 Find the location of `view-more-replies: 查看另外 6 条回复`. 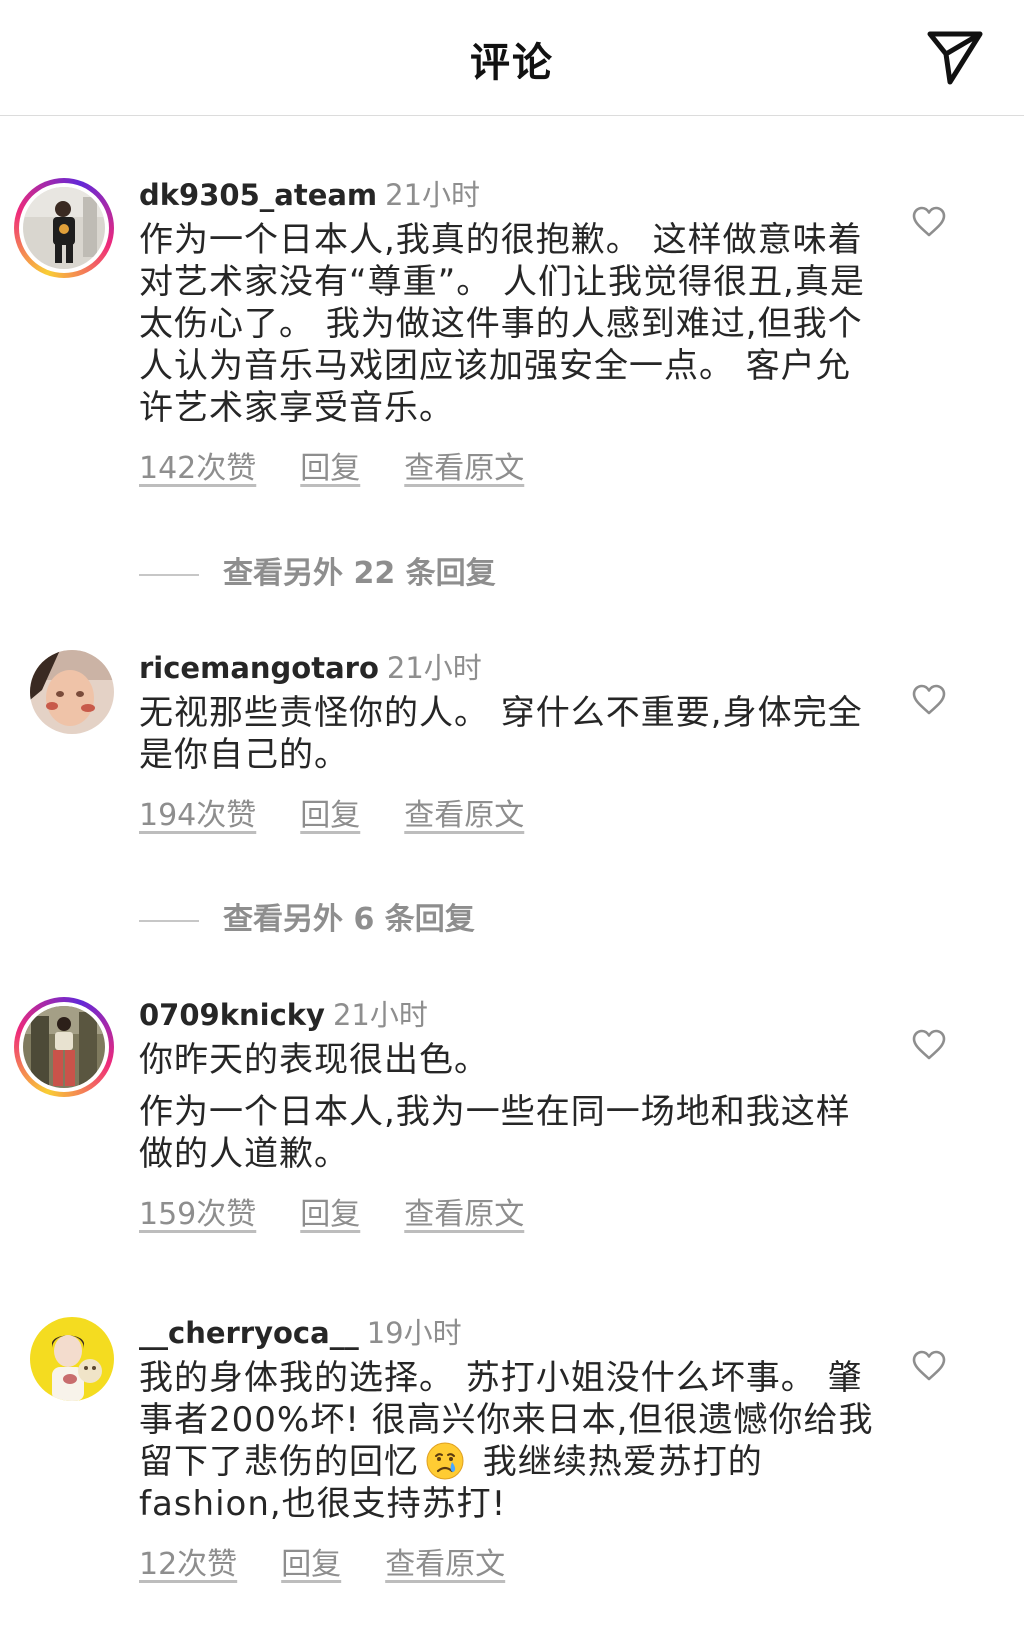

view-more-replies: 查看另外 6 条回复 is located at coordinates (439, 920).